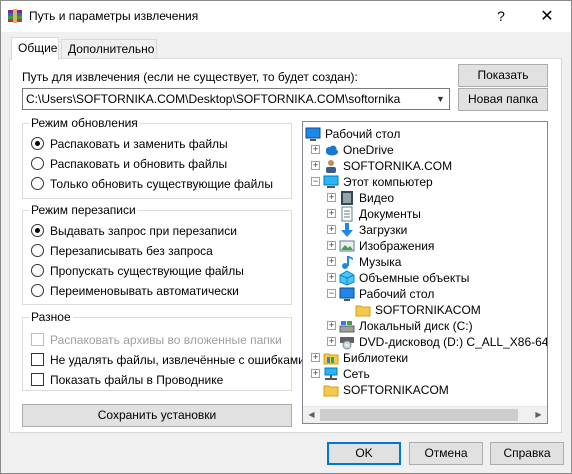 The height and width of the screenshot is (474, 572). I want to click on window-title: Путь и параметры извлечения, so click(114, 16).